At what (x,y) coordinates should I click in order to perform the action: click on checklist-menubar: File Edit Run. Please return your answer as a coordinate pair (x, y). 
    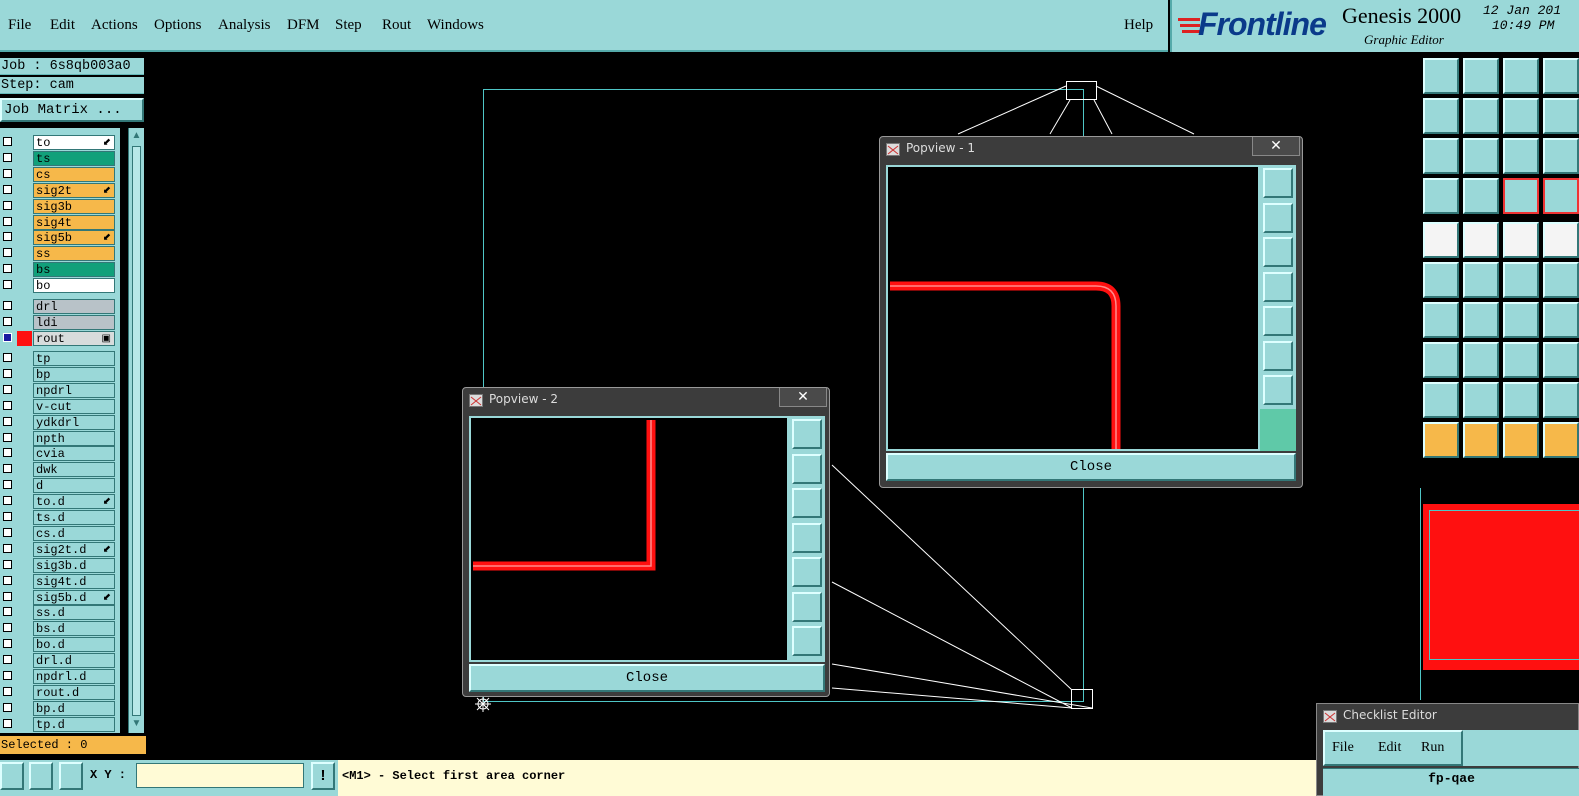
    Looking at the image, I should click on (1451, 748).